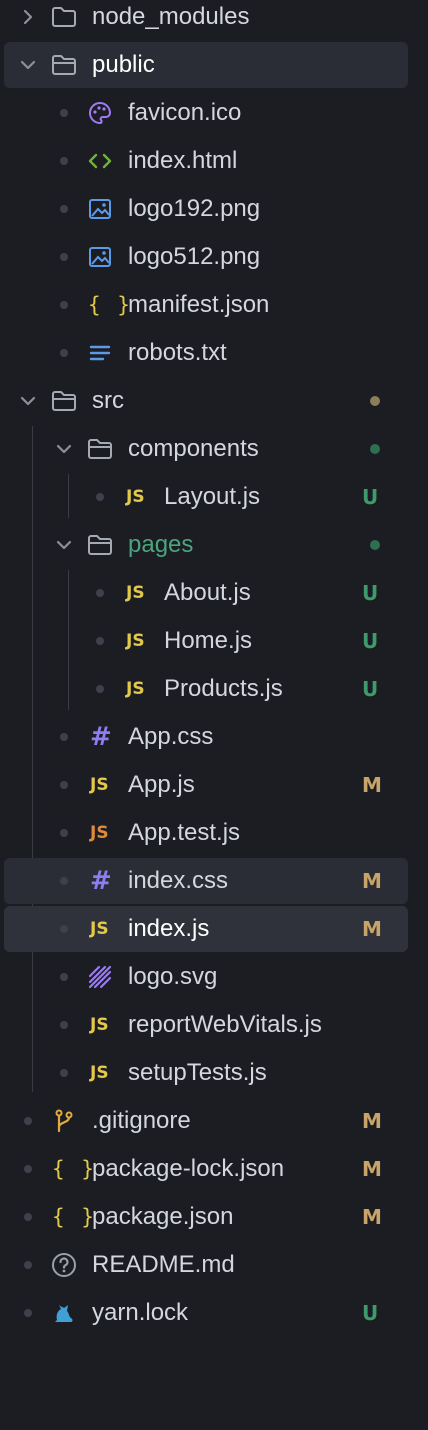 The width and height of the screenshot is (428, 1430). What do you see at coordinates (123, 64) in the screenshot?
I see `folder-label: public` at bounding box center [123, 64].